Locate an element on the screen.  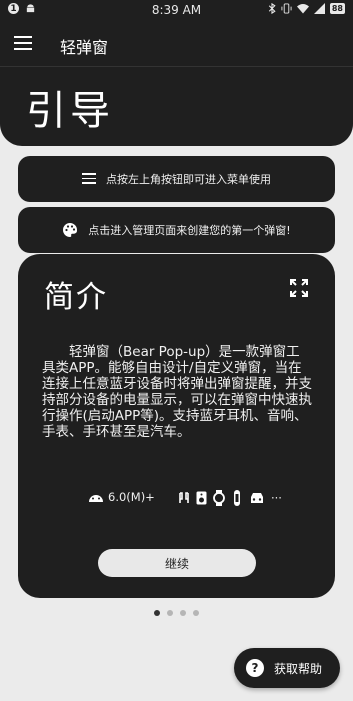
get-help-label: 获取帮助 is located at coordinates (298, 668).